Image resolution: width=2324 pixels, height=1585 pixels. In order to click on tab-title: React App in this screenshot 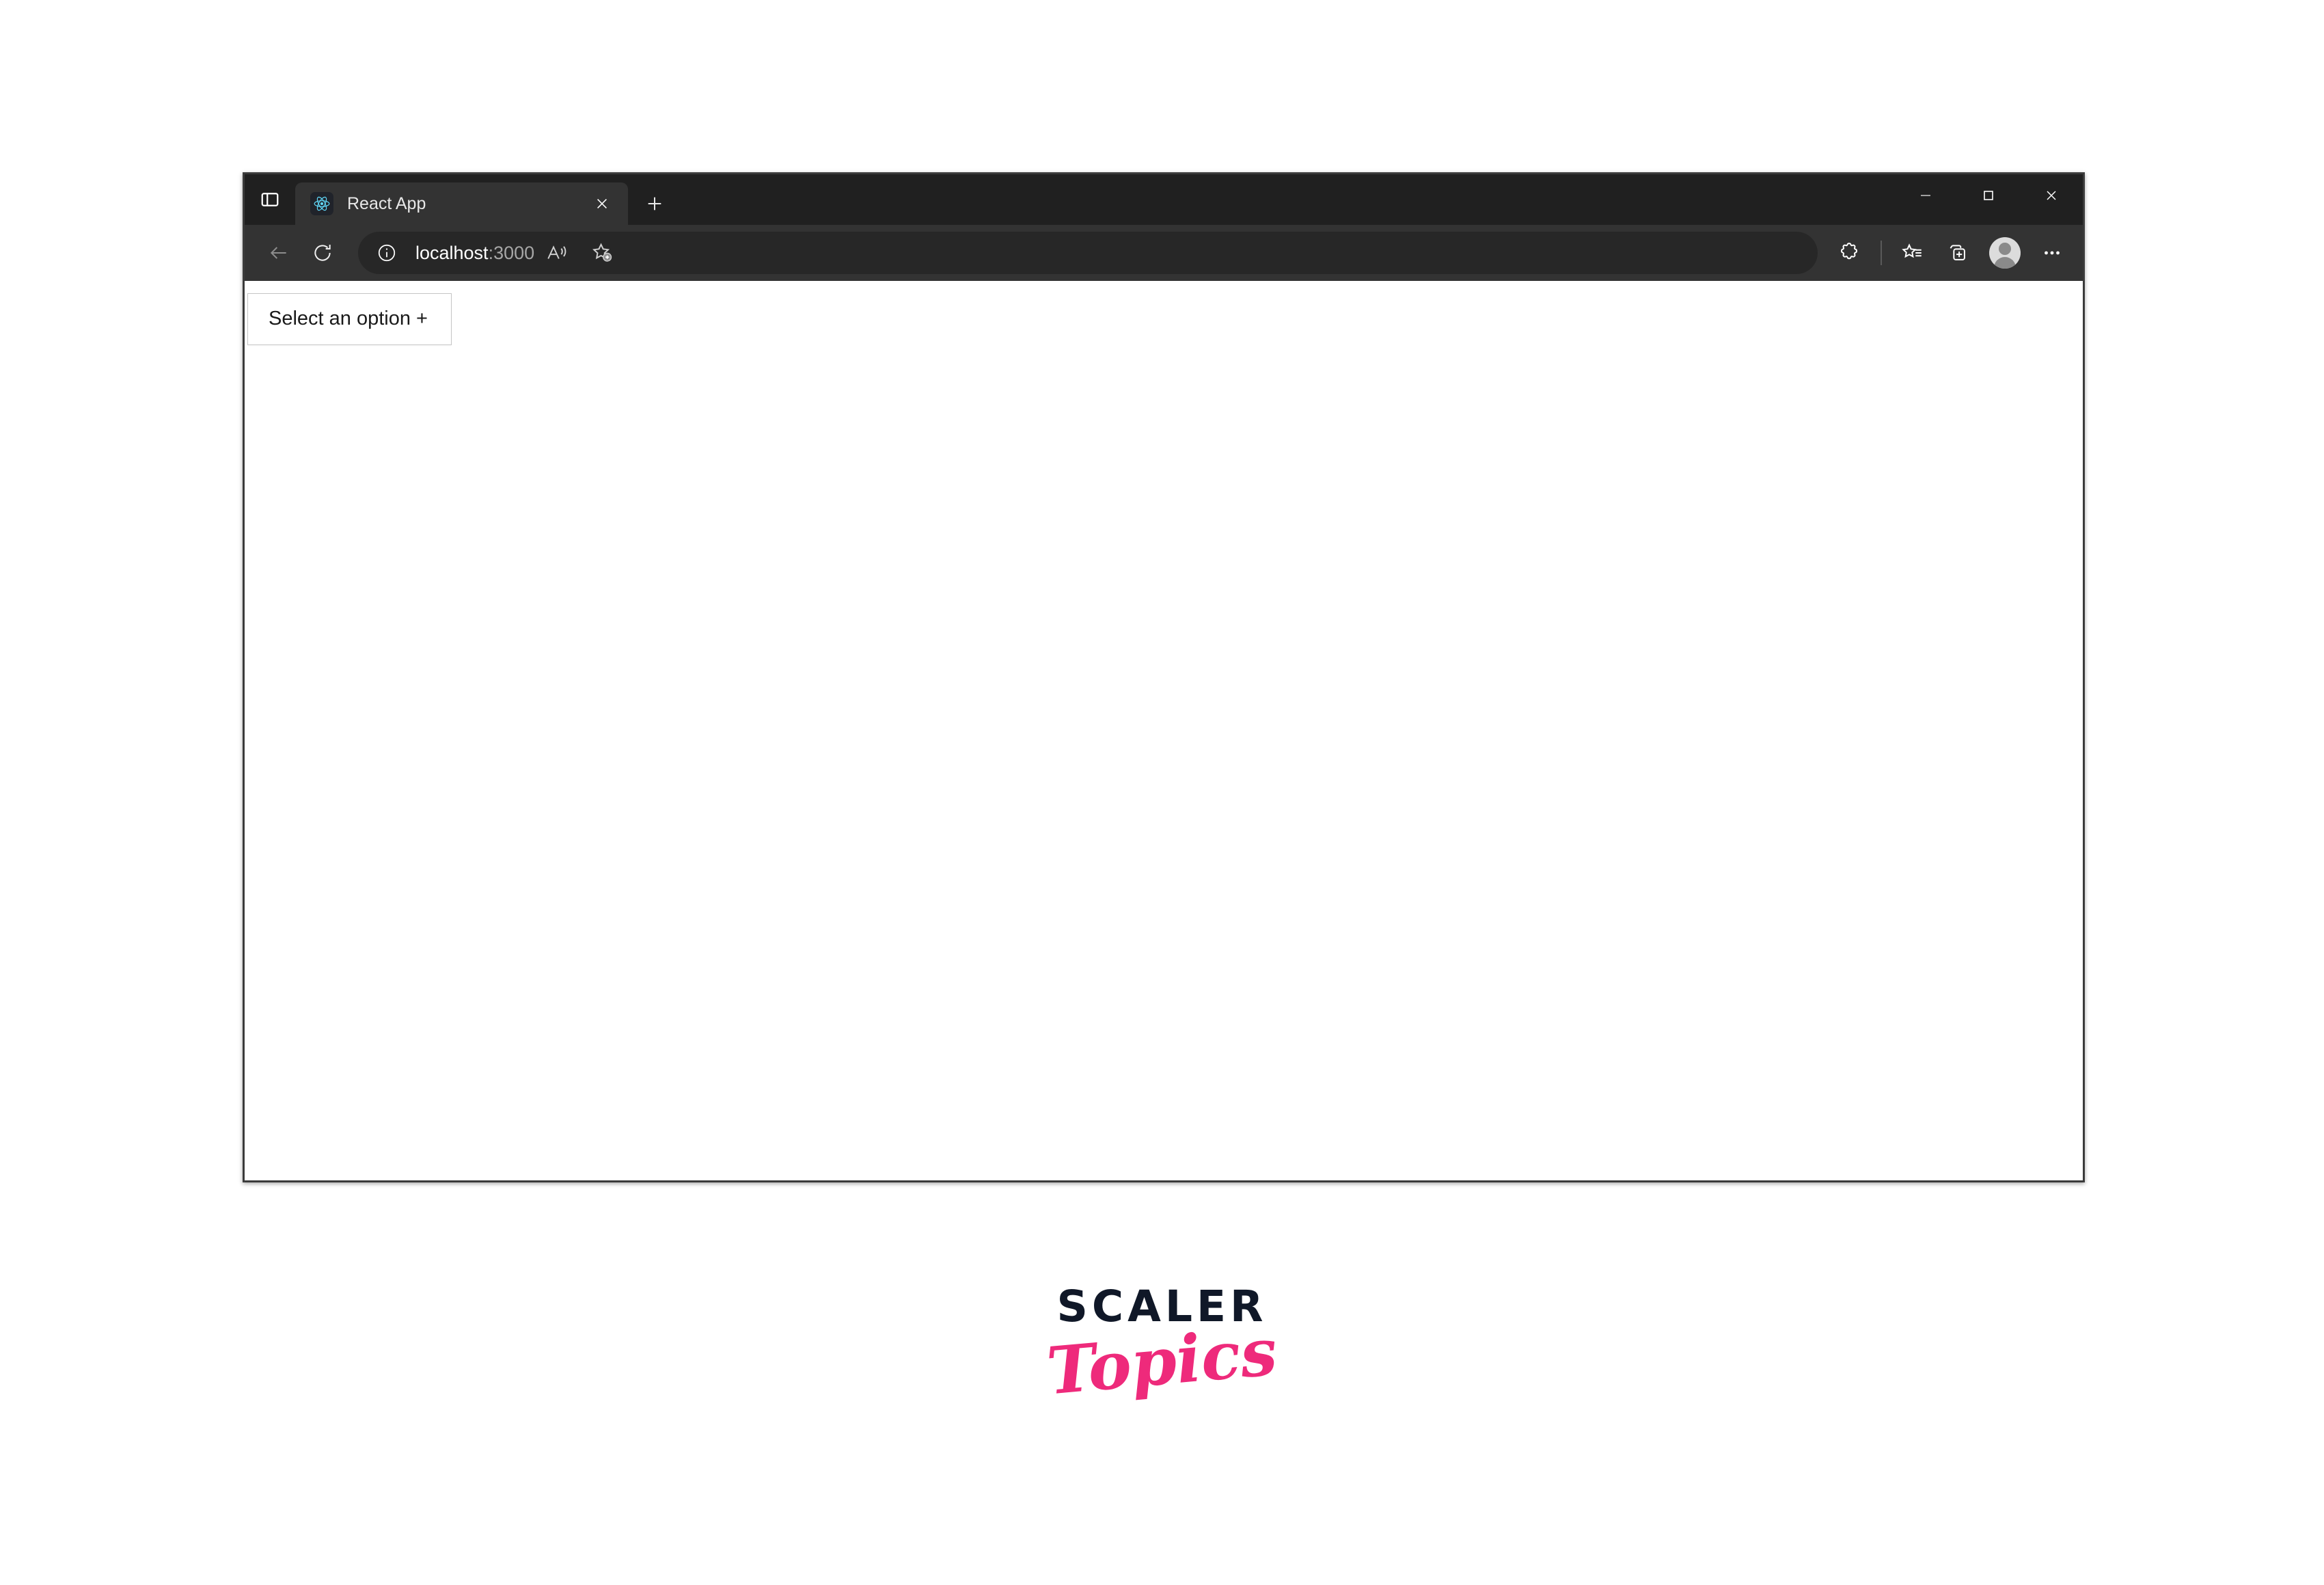, I will do `click(386, 203)`.